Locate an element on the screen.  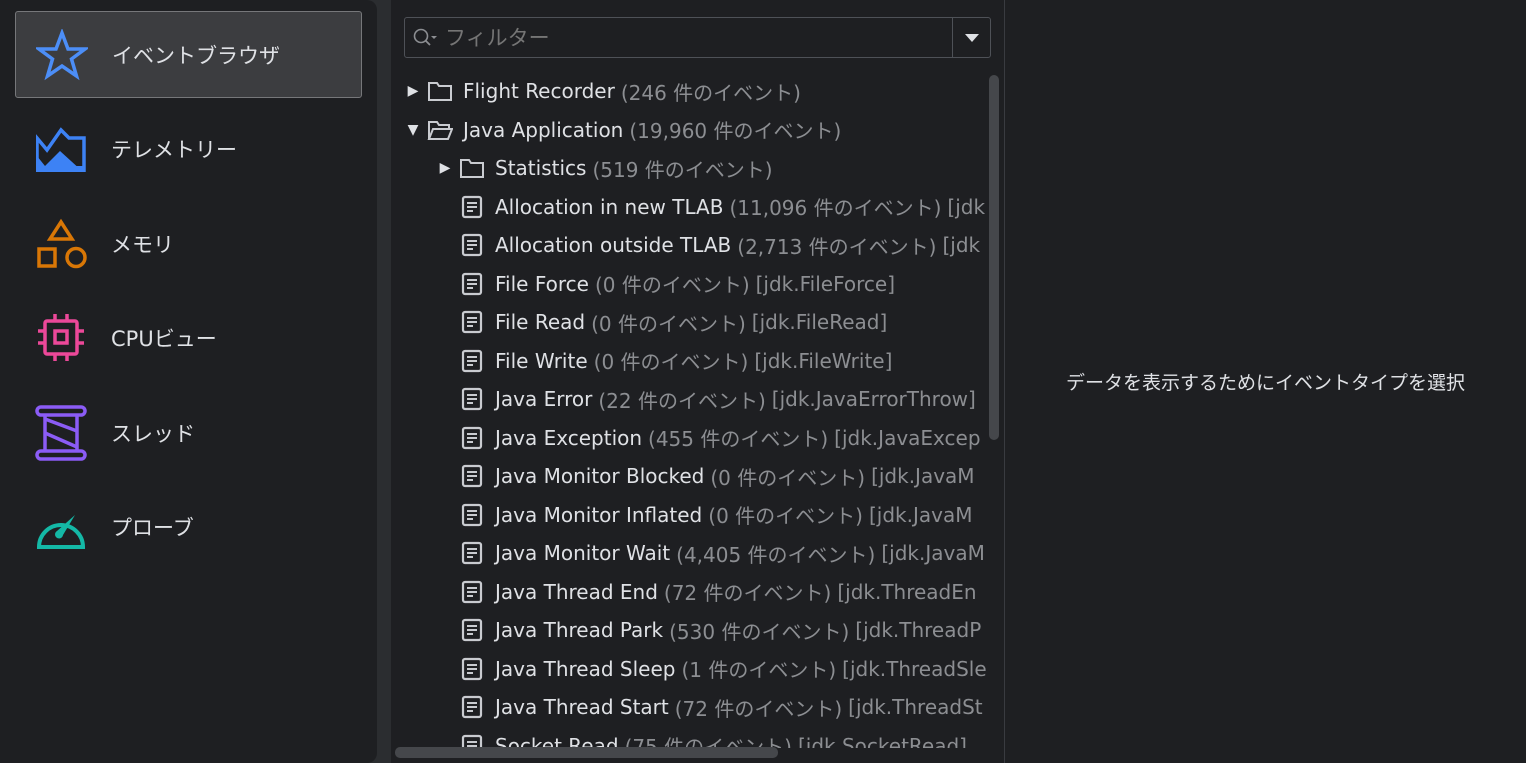
item-name: Java Thread End is located at coordinates (576, 591).